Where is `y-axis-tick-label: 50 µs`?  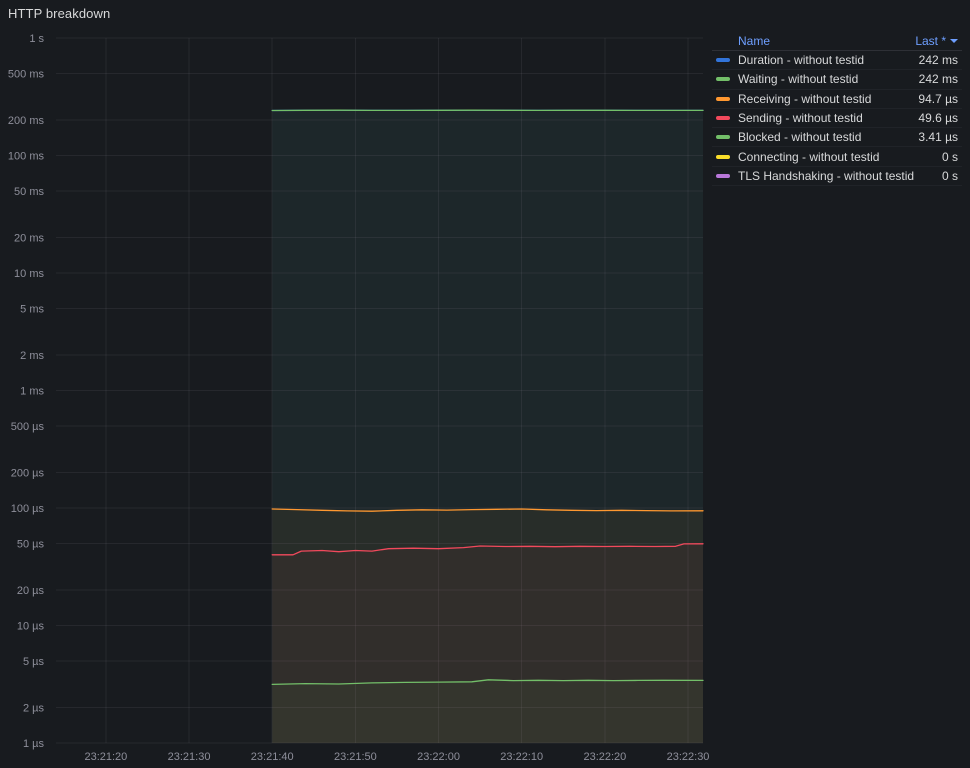
y-axis-tick-label: 50 µs is located at coordinates (31, 544).